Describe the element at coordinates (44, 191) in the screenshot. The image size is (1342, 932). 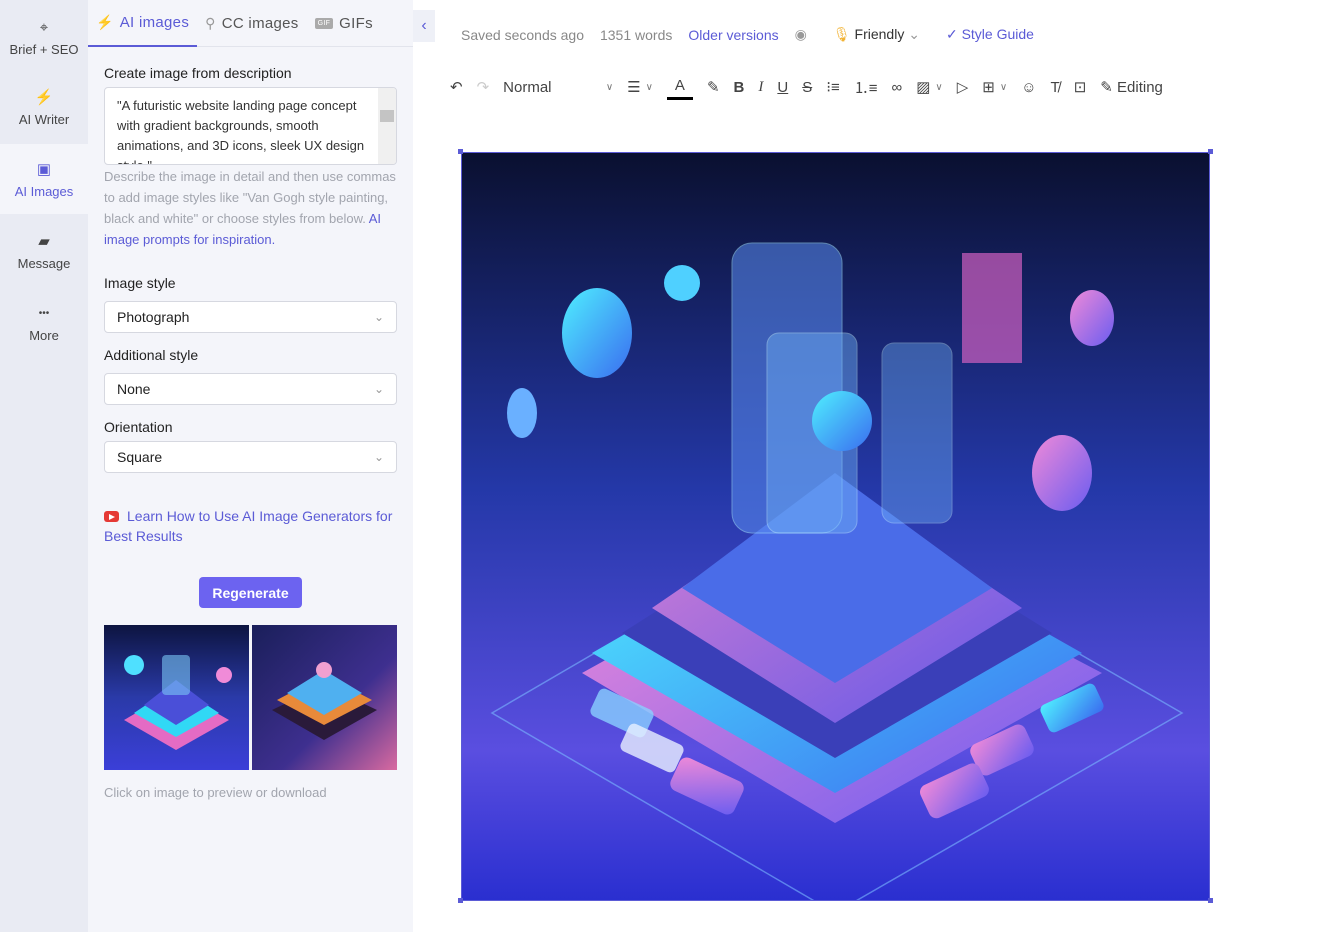
I see `rail-label: AI Images` at that location.